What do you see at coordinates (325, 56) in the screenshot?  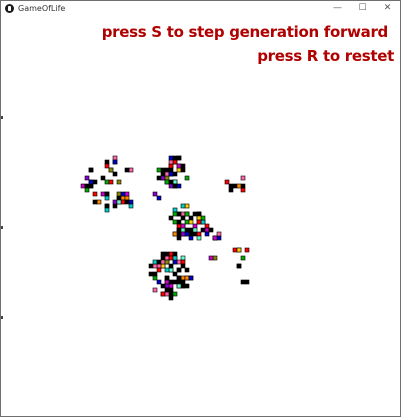 I see `reset-instruction: press R to restet` at bounding box center [325, 56].